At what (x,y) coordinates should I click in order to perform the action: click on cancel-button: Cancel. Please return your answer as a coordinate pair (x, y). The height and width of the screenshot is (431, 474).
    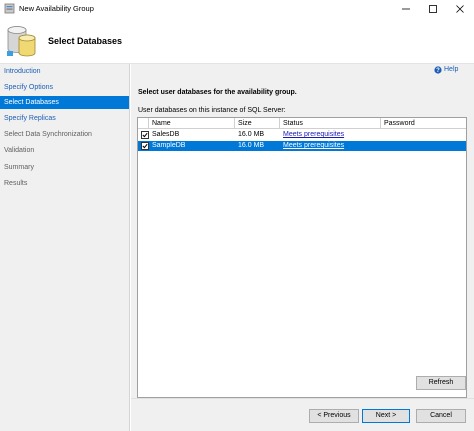
    Looking at the image, I should click on (441, 416).